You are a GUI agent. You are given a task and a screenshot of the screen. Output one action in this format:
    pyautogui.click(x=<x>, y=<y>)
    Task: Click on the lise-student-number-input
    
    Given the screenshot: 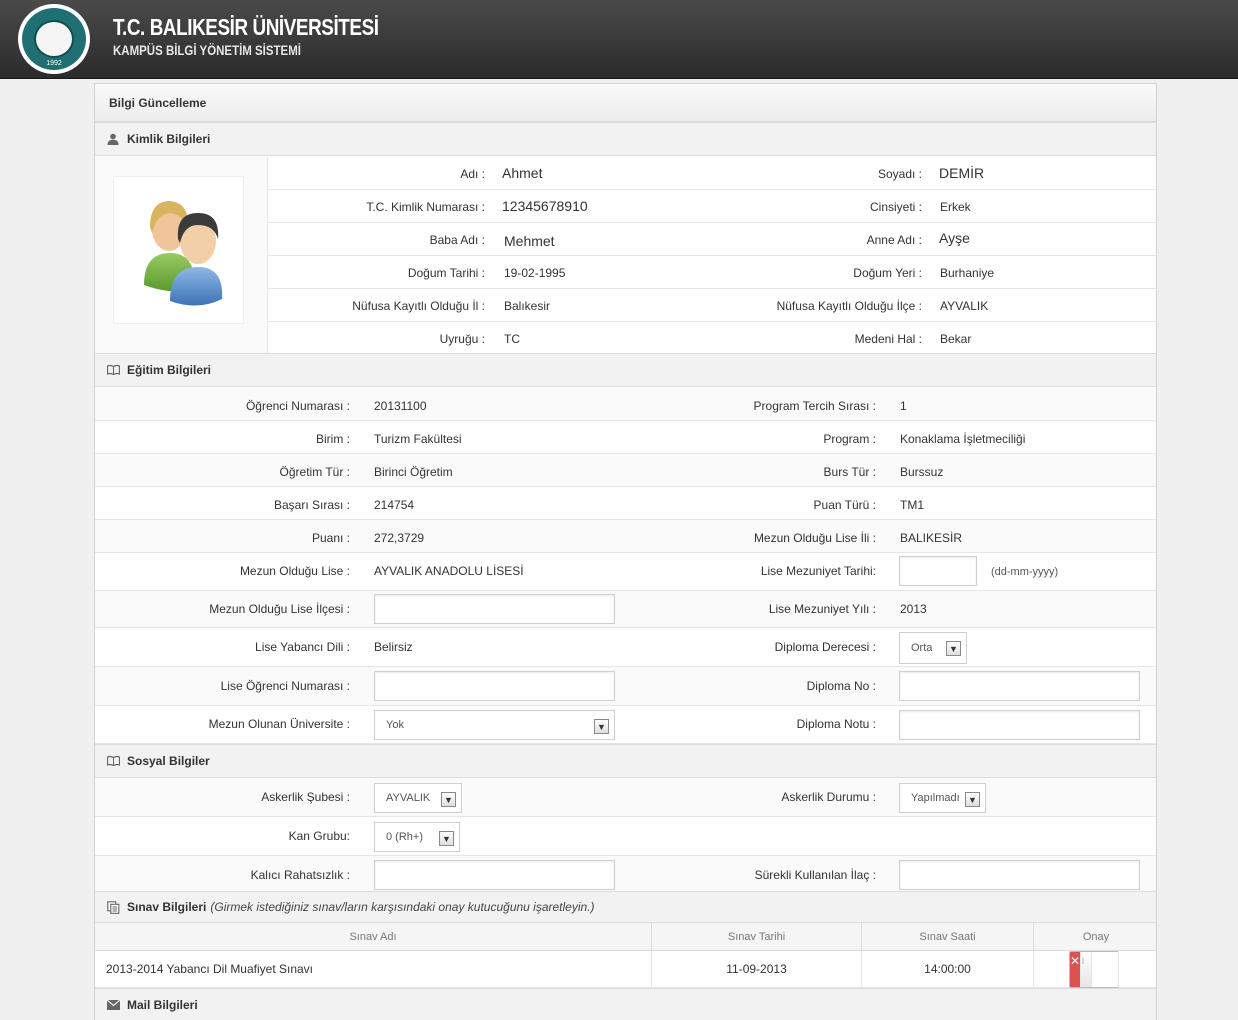 What is the action you would take?
    pyautogui.click(x=494, y=686)
    